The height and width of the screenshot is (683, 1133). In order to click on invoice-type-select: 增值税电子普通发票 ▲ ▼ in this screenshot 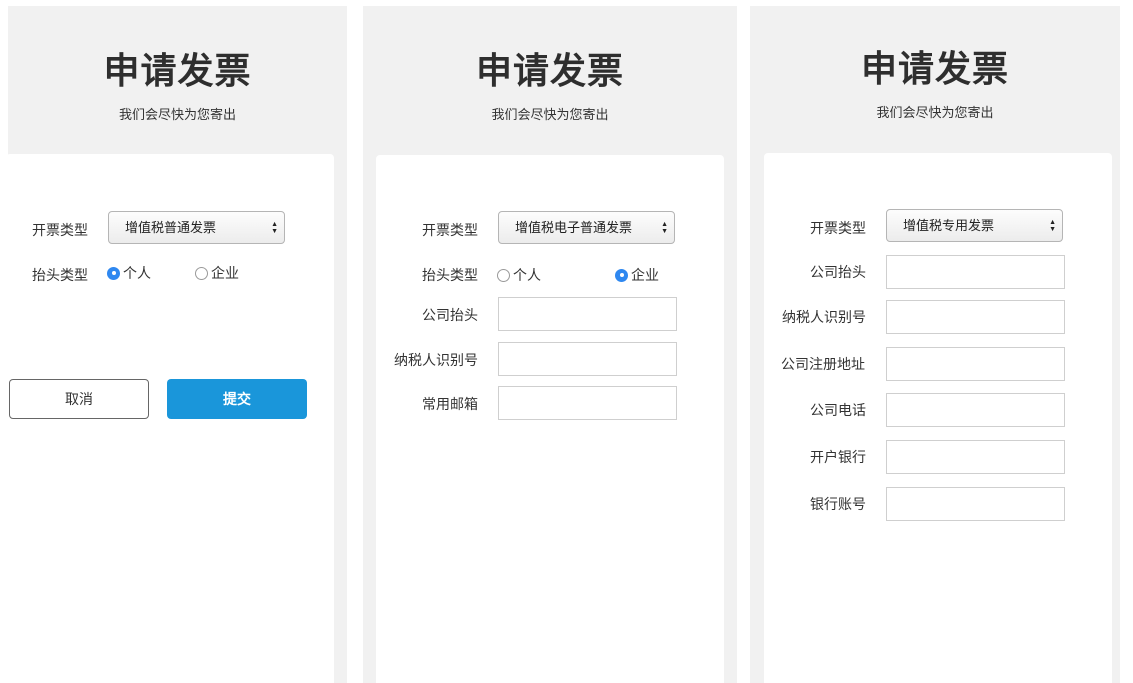, I will do `click(586, 227)`.